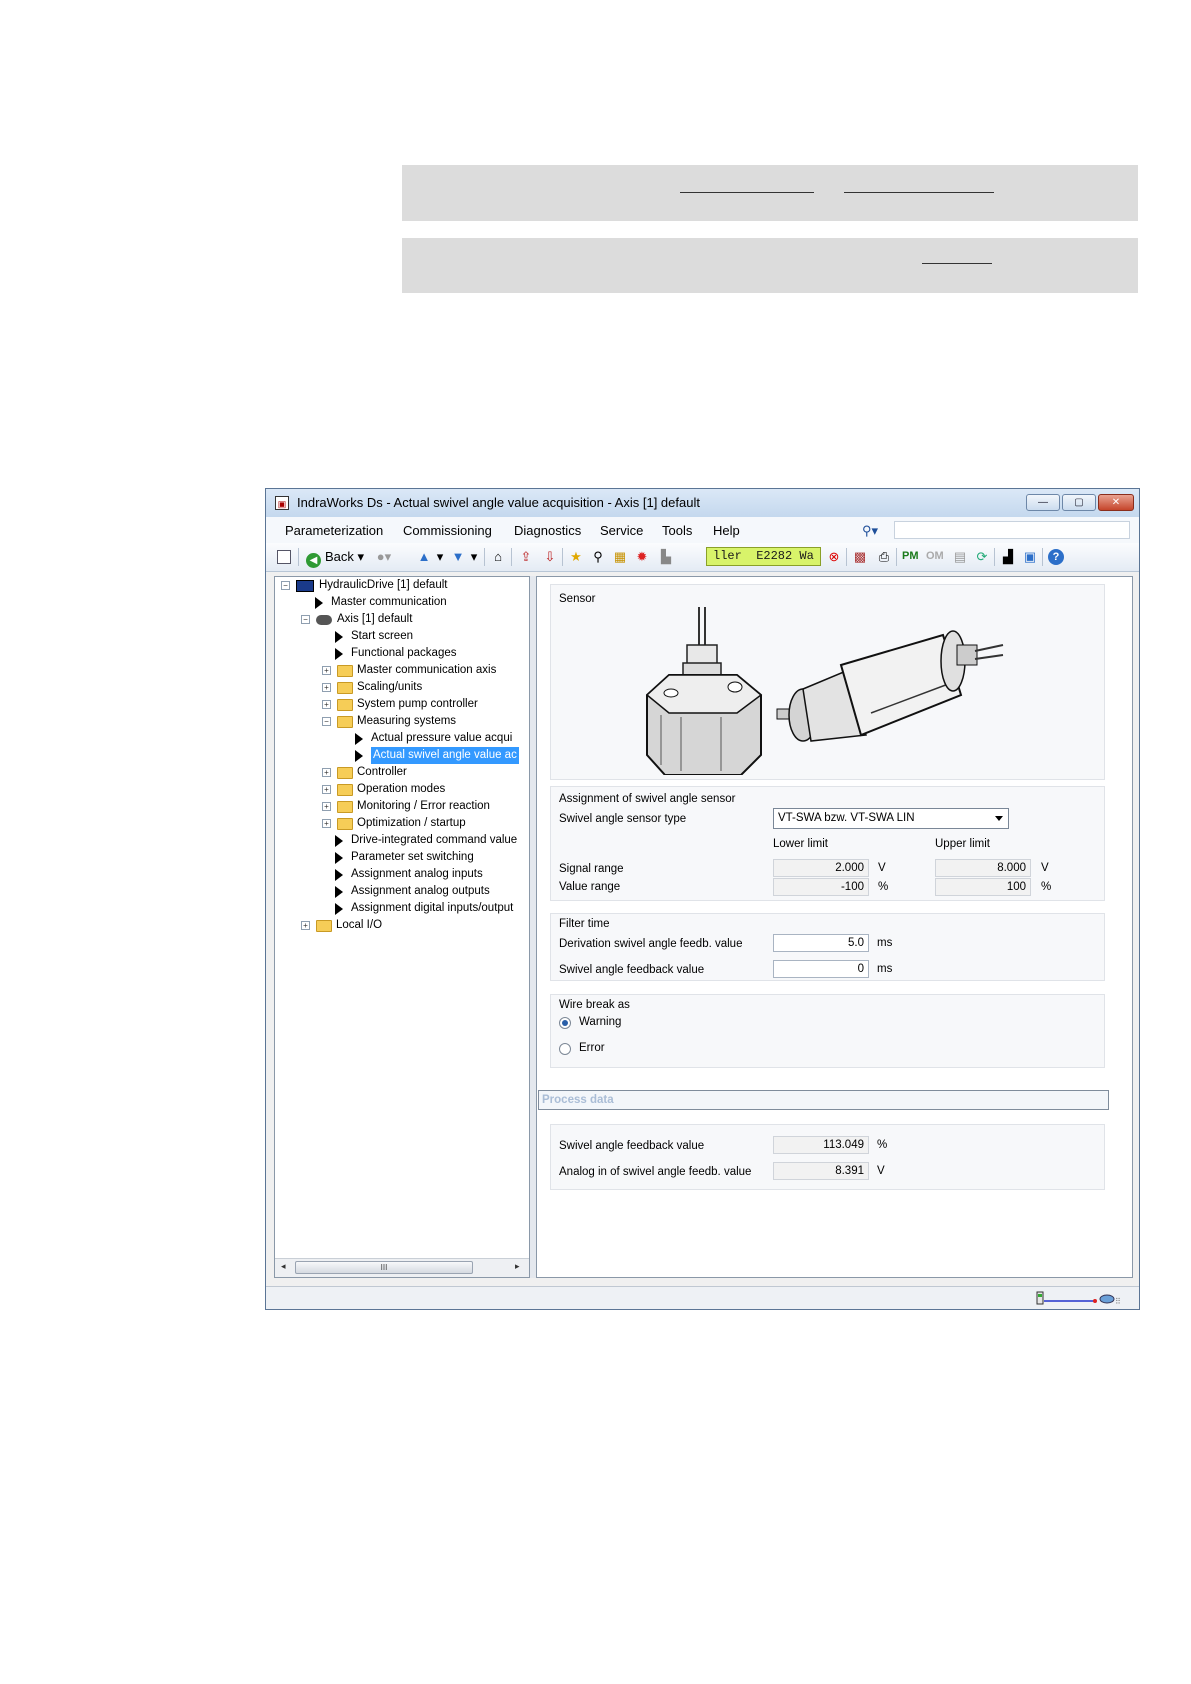  I want to click on parameter-download-icon: ⇩, so click(550, 557).